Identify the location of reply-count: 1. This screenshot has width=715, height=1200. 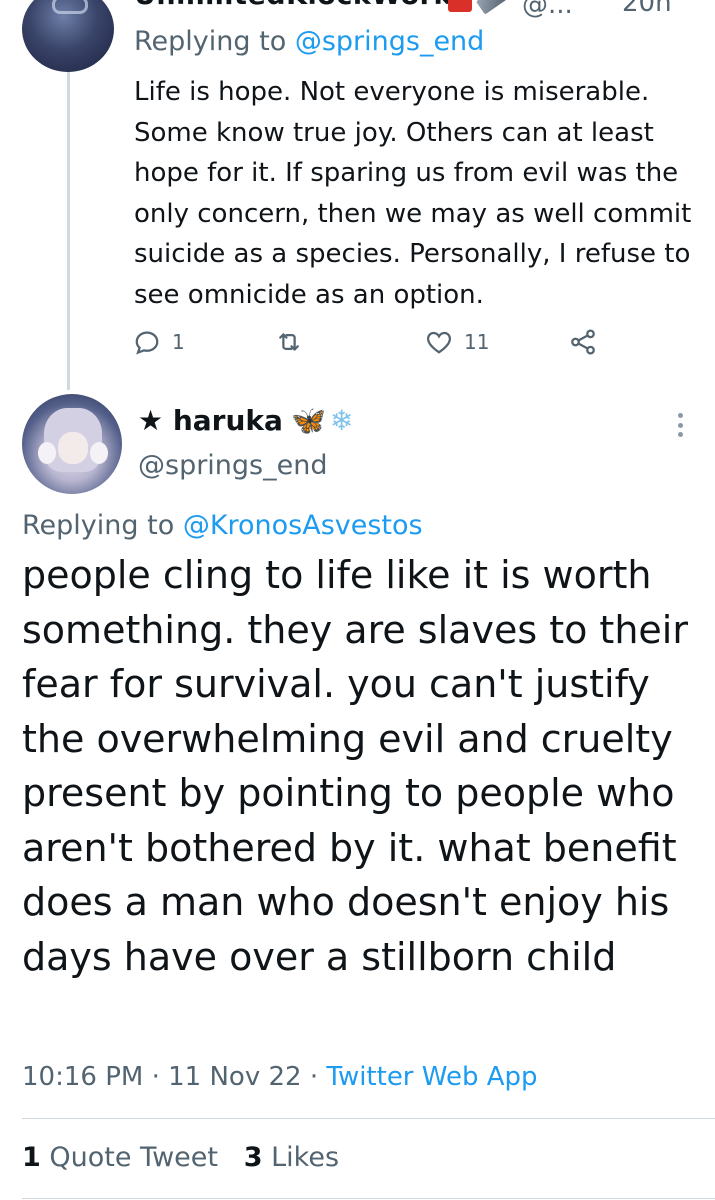
(178, 342).